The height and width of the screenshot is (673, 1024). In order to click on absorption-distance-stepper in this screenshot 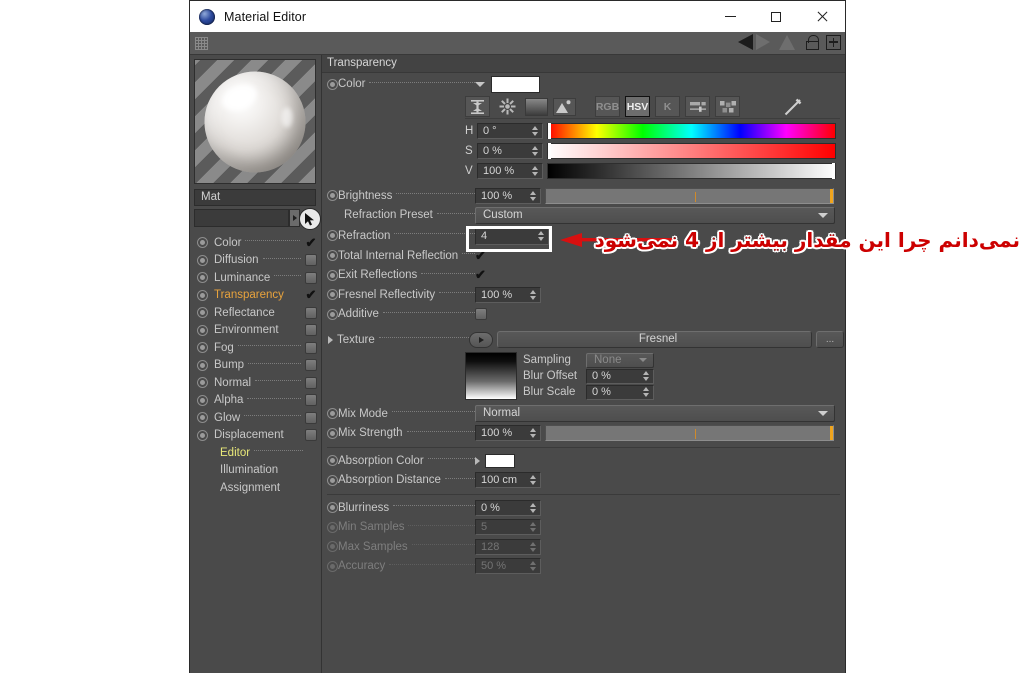, I will do `click(532, 480)`.